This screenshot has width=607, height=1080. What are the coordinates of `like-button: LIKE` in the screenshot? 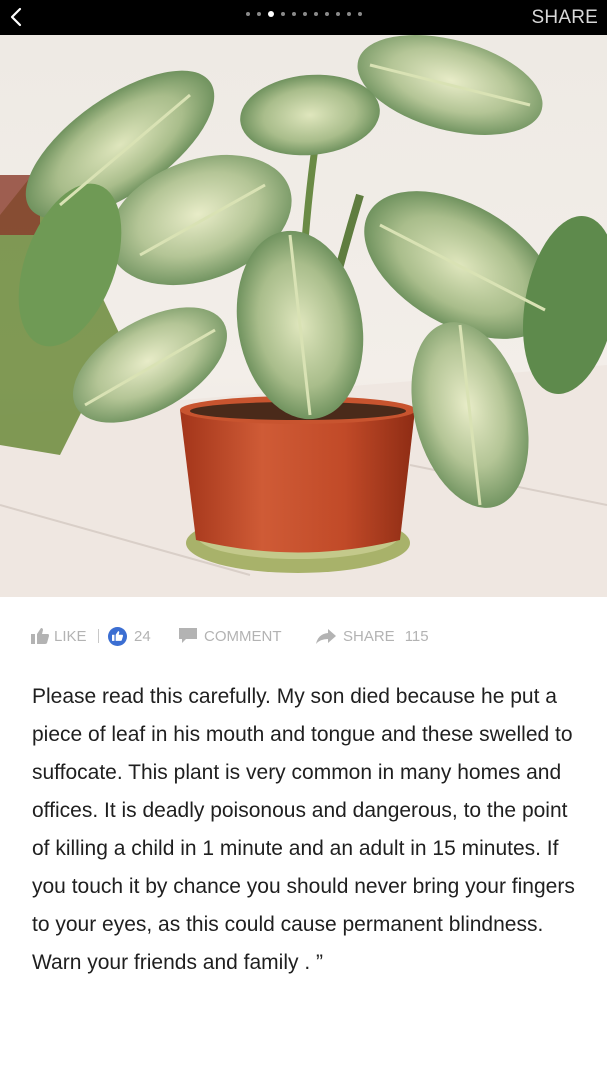 It's located at (59, 636).